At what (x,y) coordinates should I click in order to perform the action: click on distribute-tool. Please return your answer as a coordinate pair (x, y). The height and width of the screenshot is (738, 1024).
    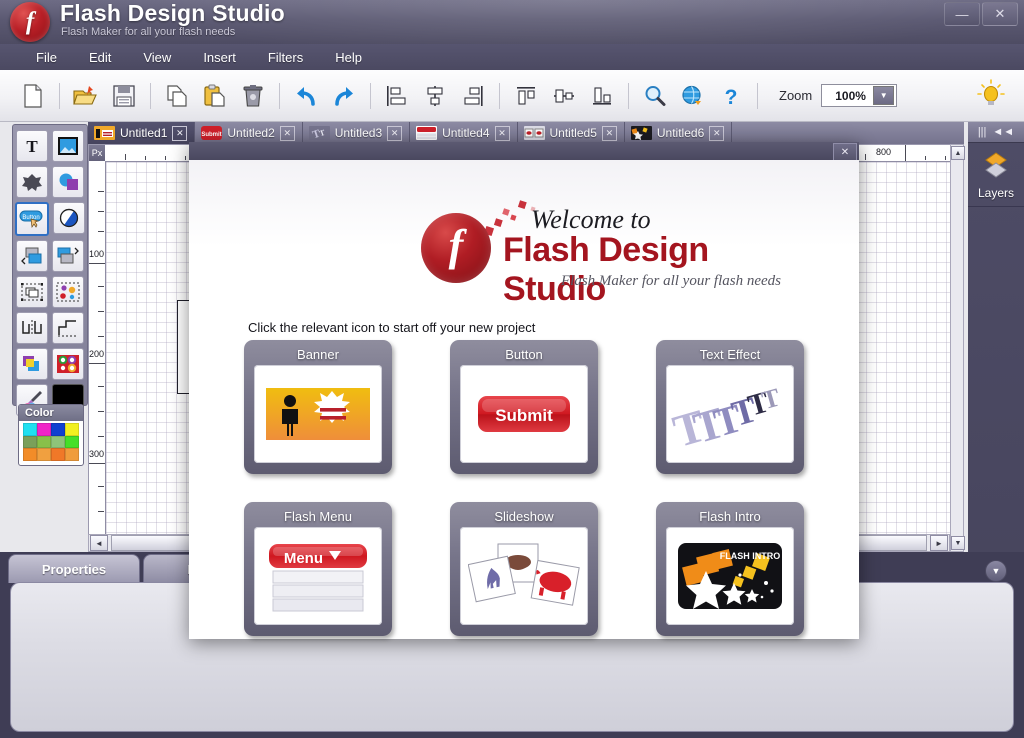
    Looking at the image, I should click on (68, 328).